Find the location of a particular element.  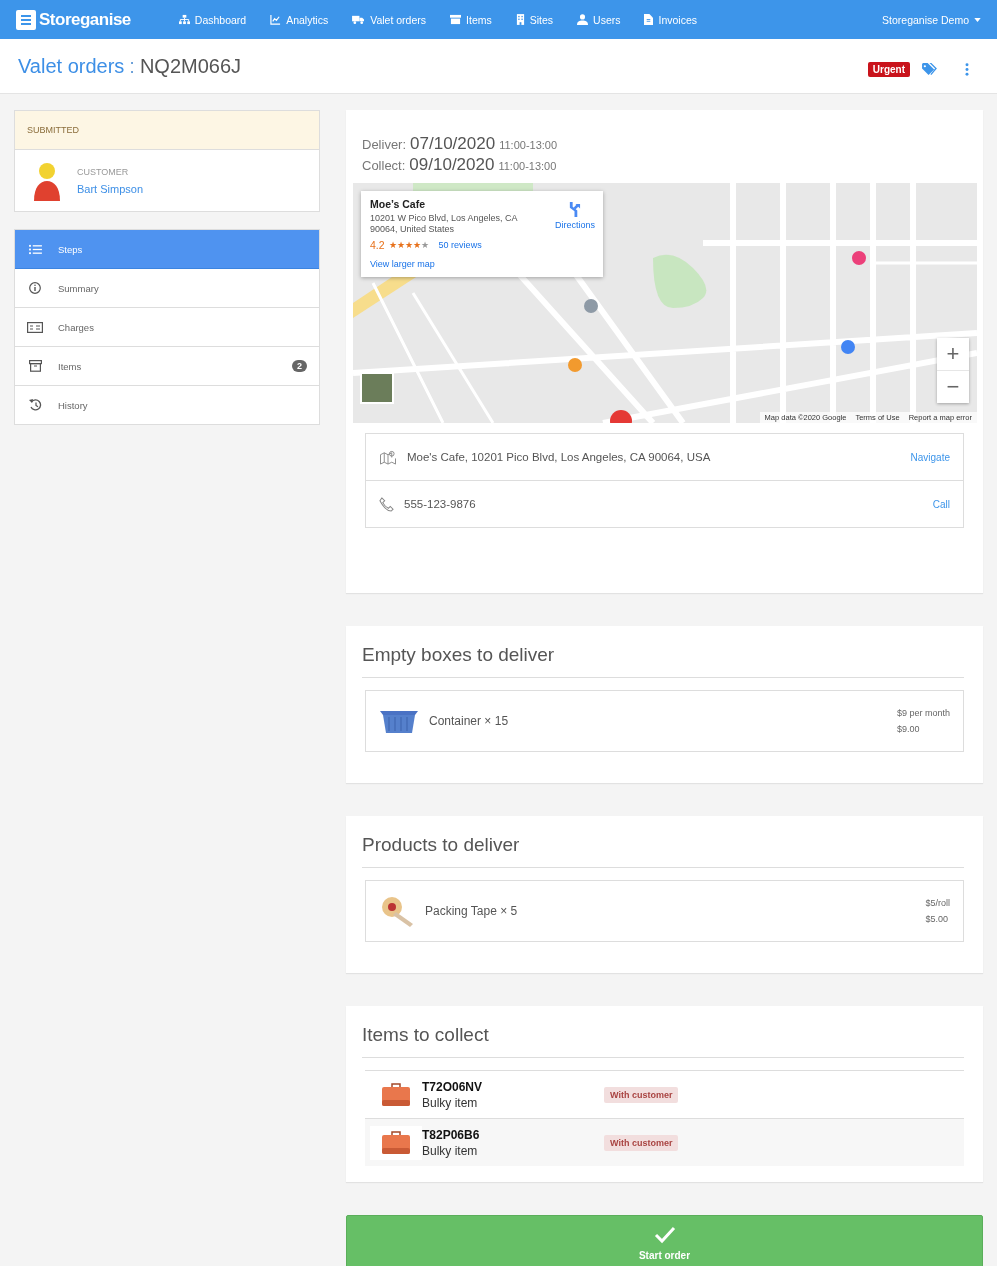

line-chart-icon is located at coordinates (276, 19).